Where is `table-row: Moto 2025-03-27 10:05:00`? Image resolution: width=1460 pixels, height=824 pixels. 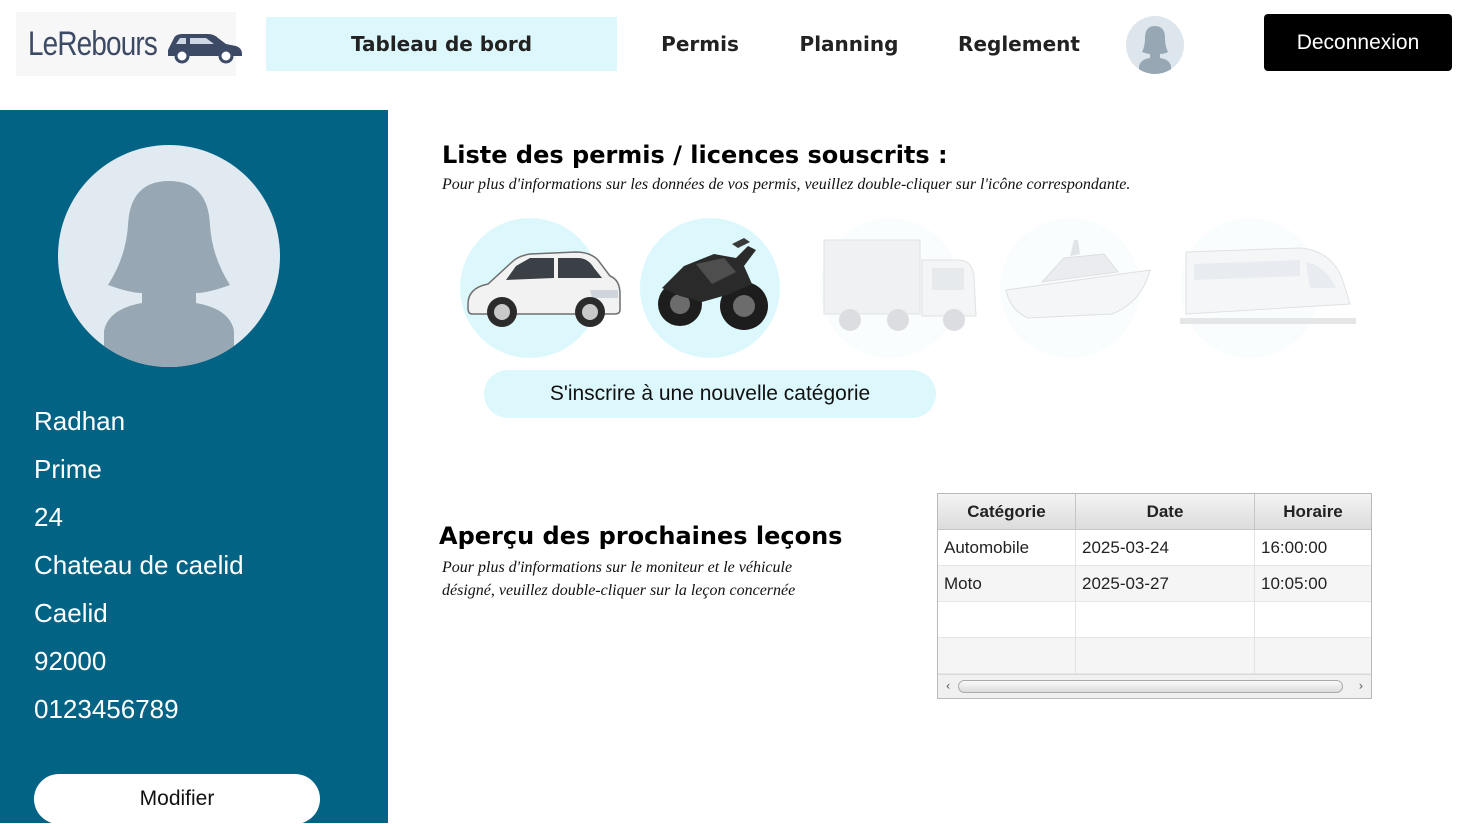
table-row: Moto 2025-03-27 10:05:00 is located at coordinates (1154, 584).